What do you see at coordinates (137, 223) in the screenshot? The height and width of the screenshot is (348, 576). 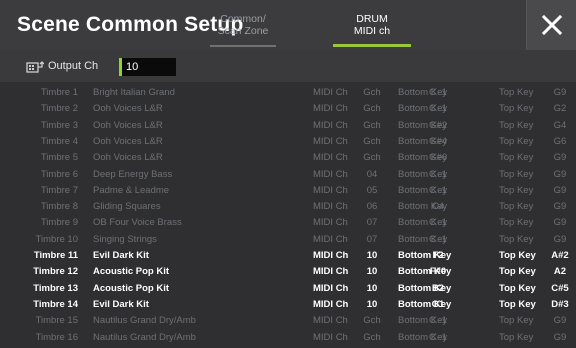 I see `program-name: OB Four Voice Brass` at bounding box center [137, 223].